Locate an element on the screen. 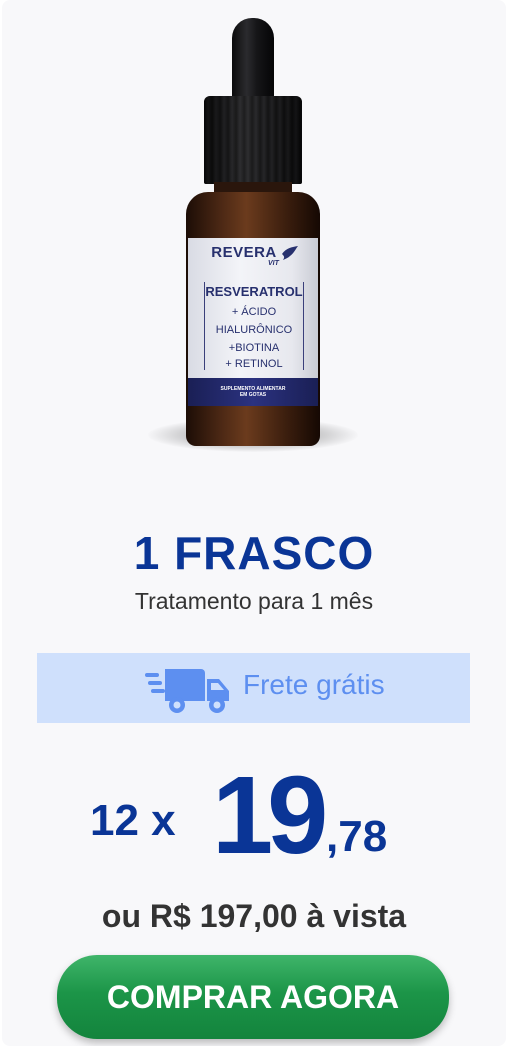  buy-now-button: COMPRAR AGORA is located at coordinates (253, 997).